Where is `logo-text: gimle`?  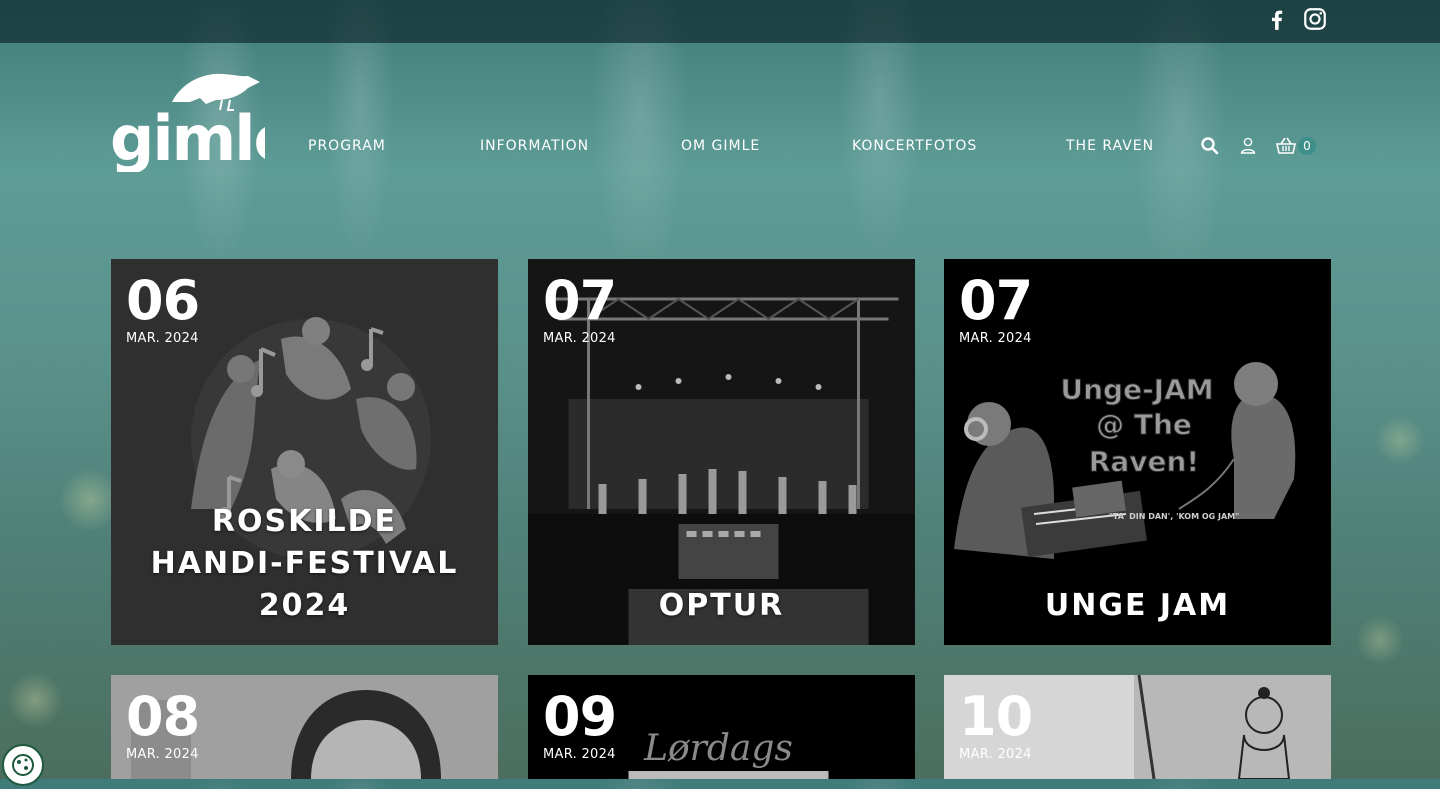
logo-text: gimle is located at coordinates (187, 137).